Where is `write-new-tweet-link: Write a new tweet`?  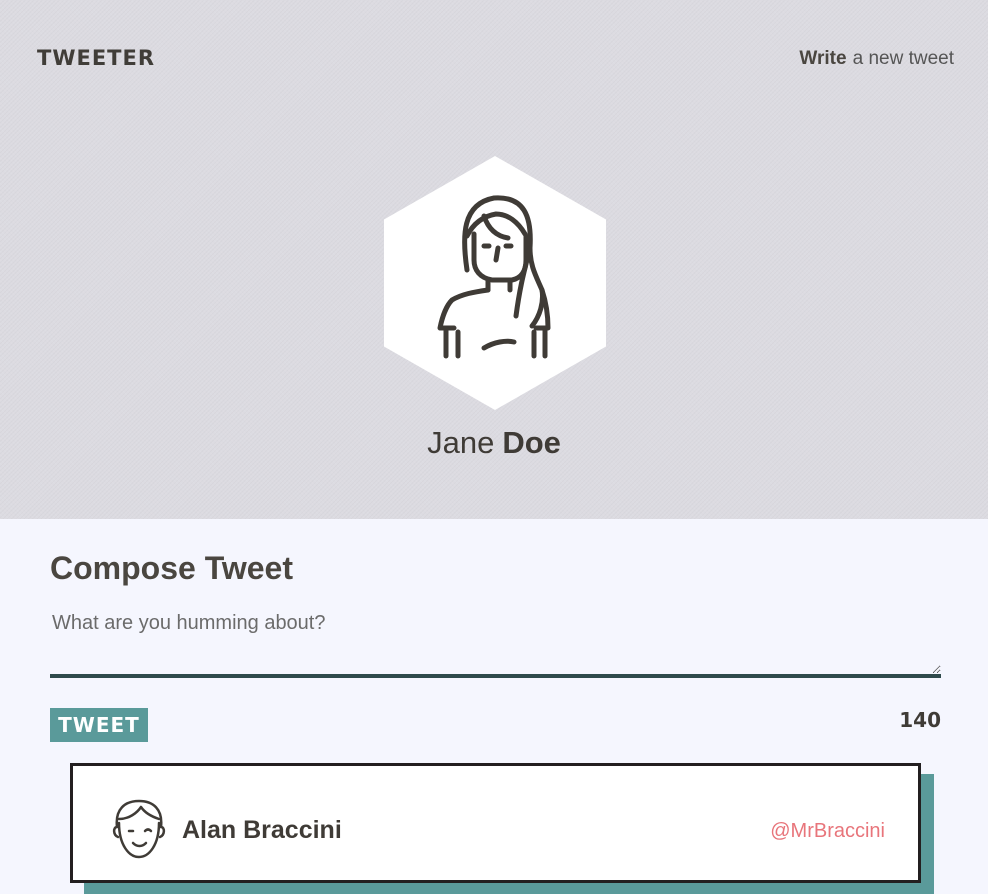
write-new-tweet-link: Write a new tweet is located at coordinates (876, 59).